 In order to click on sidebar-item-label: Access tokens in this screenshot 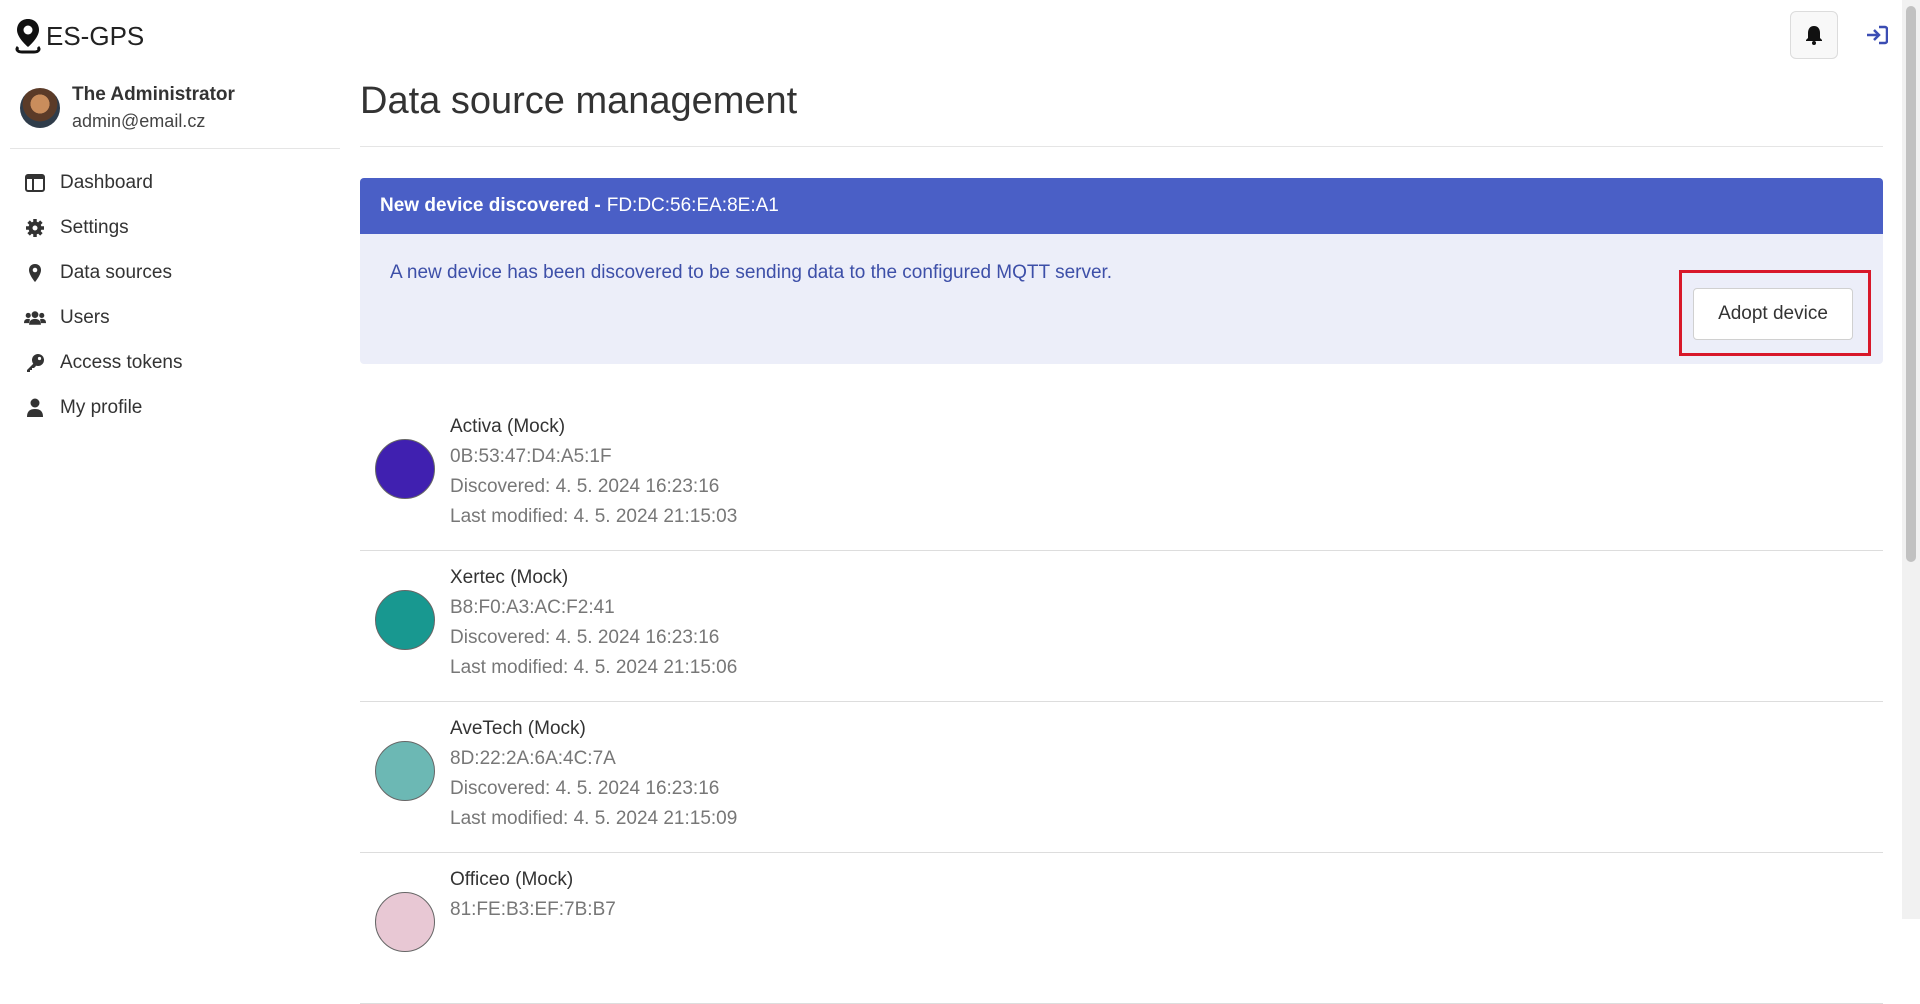, I will do `click(121, 363)`.